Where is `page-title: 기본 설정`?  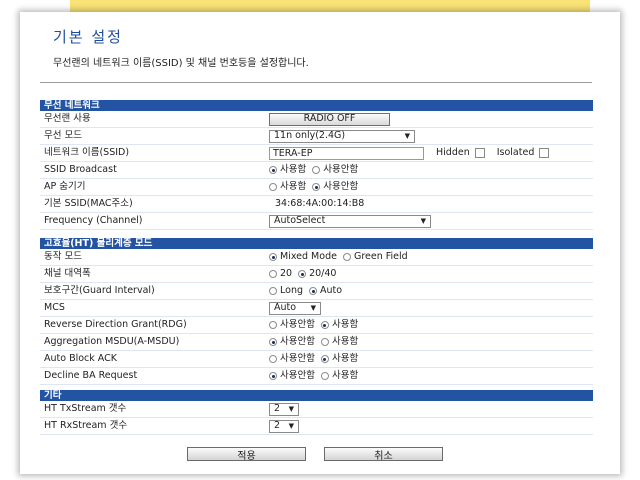
page-title: 기본 설정 is located at coordinates (88, 37).